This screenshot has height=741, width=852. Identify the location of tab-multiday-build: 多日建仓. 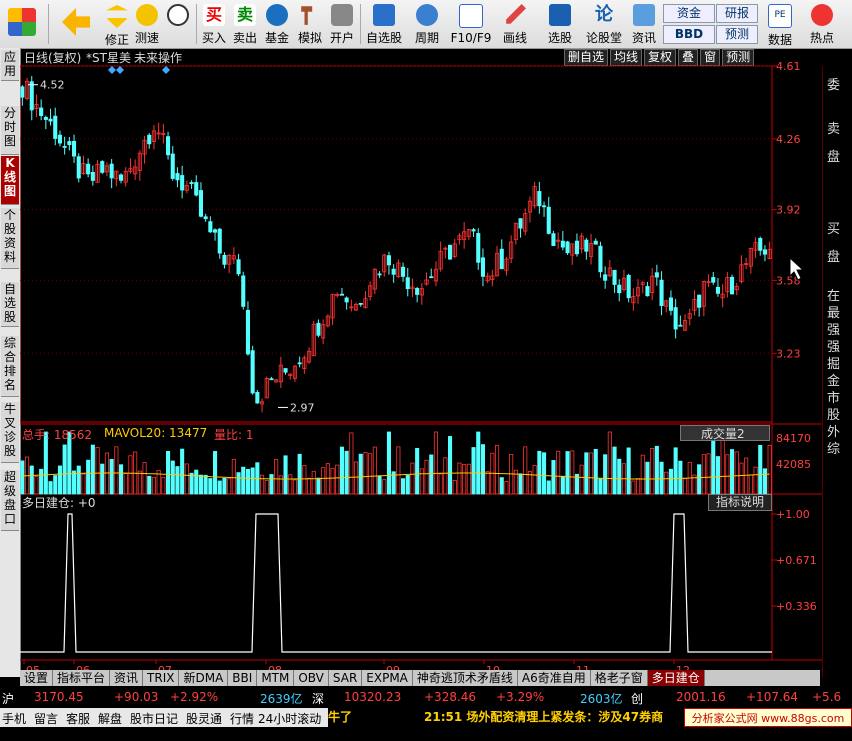
(676, 678).